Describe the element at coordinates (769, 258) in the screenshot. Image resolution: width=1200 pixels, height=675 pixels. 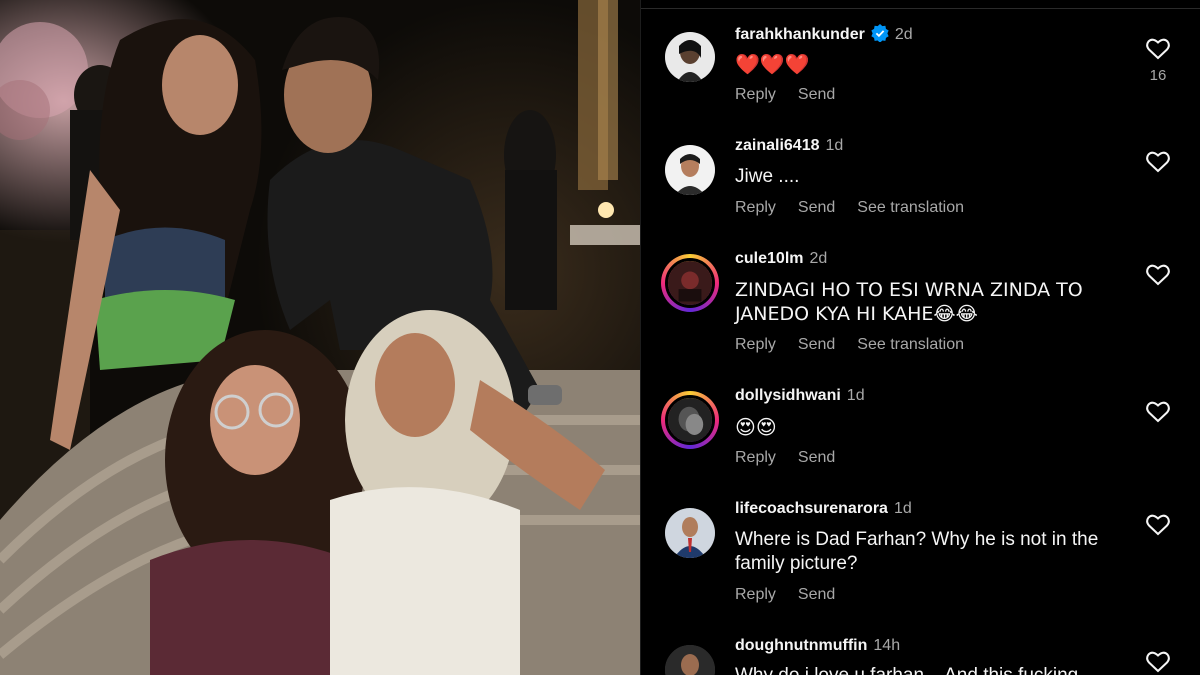
I see `comment-username: cule10lm` at that location.